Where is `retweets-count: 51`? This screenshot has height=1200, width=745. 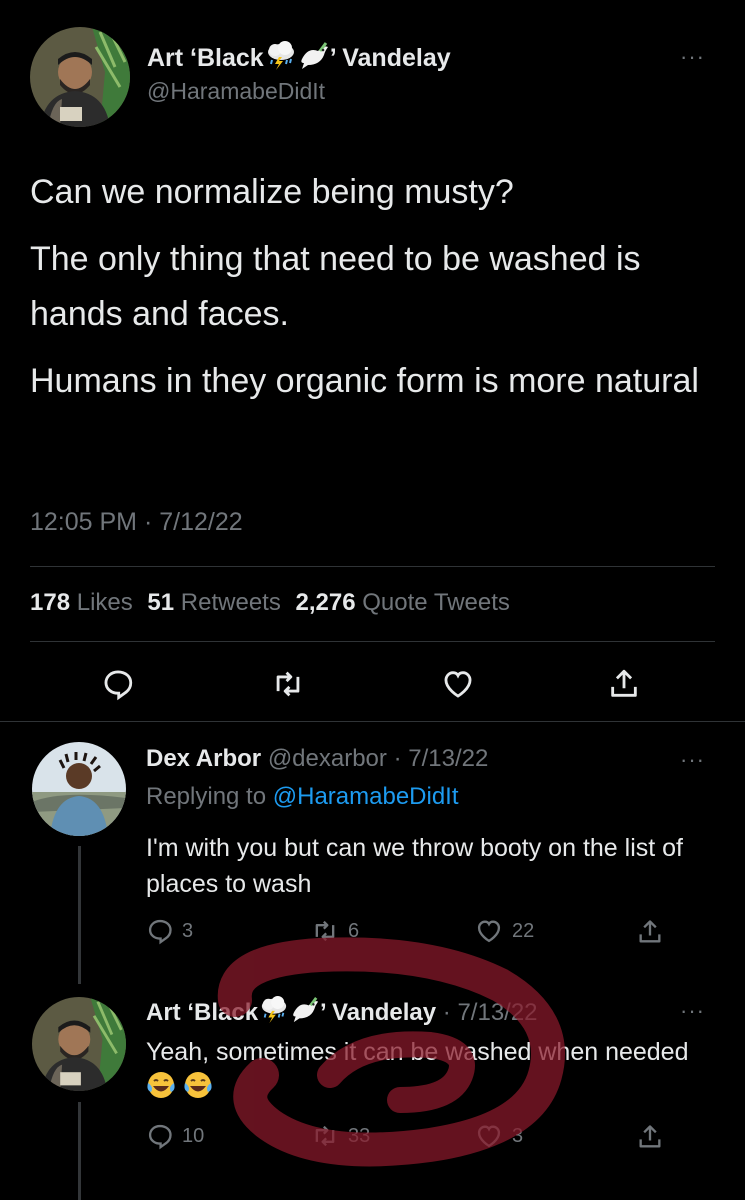
retweets-count: 51 is located at coordinates (161, 602).